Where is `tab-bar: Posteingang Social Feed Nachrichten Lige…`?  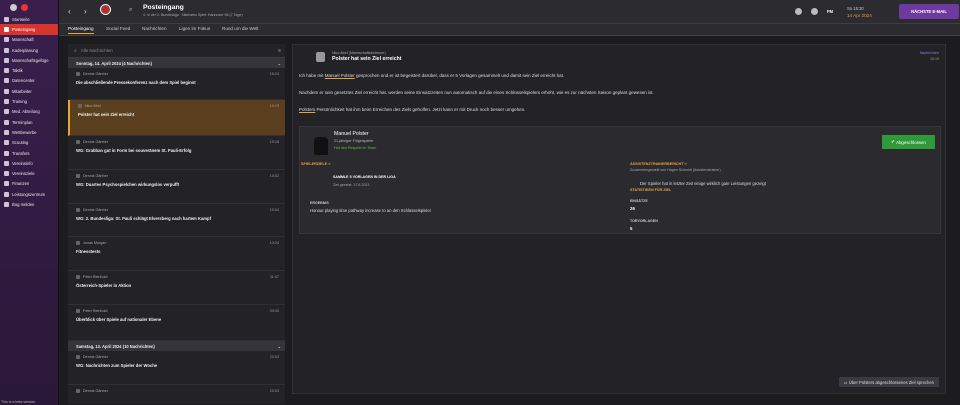
tab-bar: Posteingang Social Feed Nachrichten Lige… is located at coordinates (509, 30).